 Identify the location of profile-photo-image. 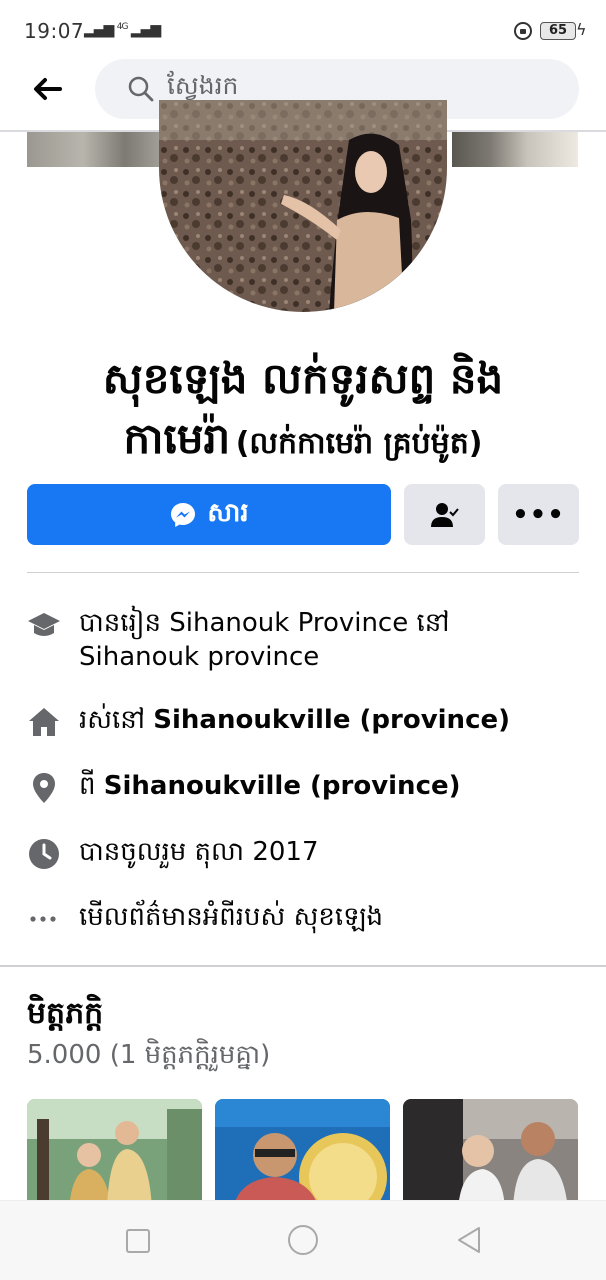
(303, 206).